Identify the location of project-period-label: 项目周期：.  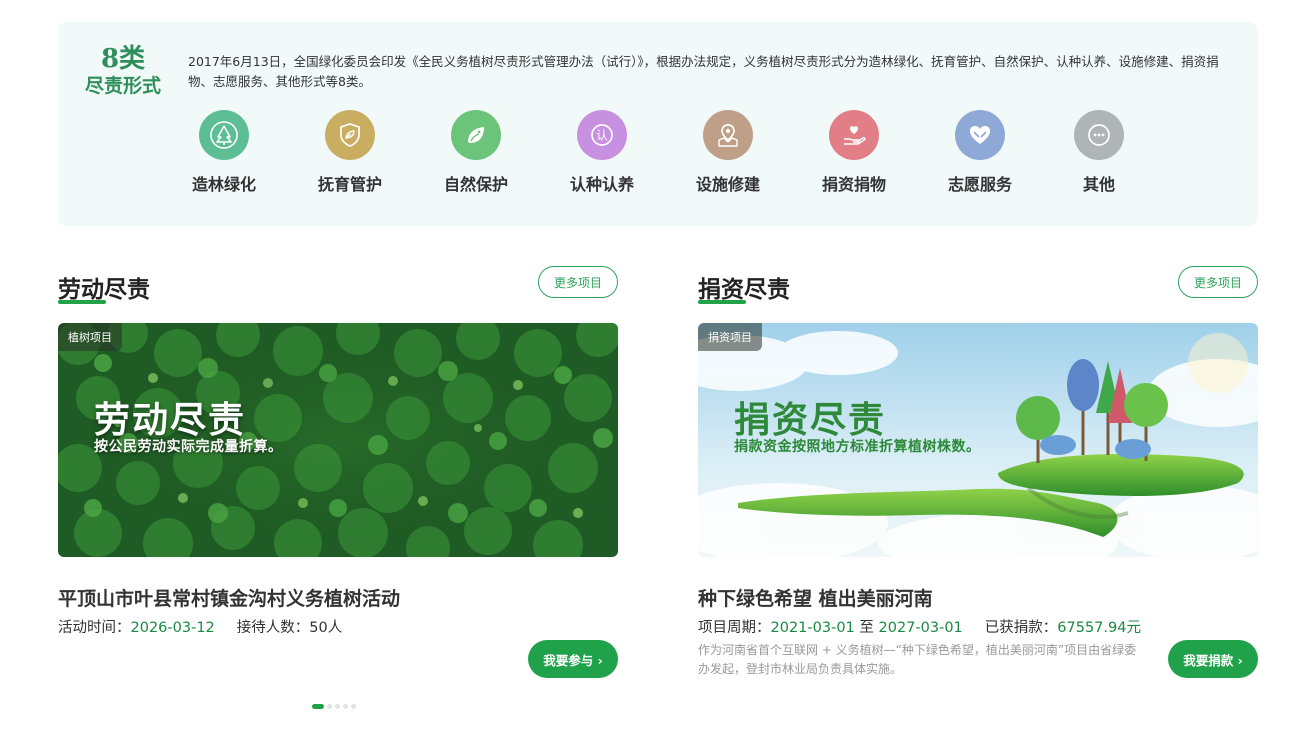
(734, 628).